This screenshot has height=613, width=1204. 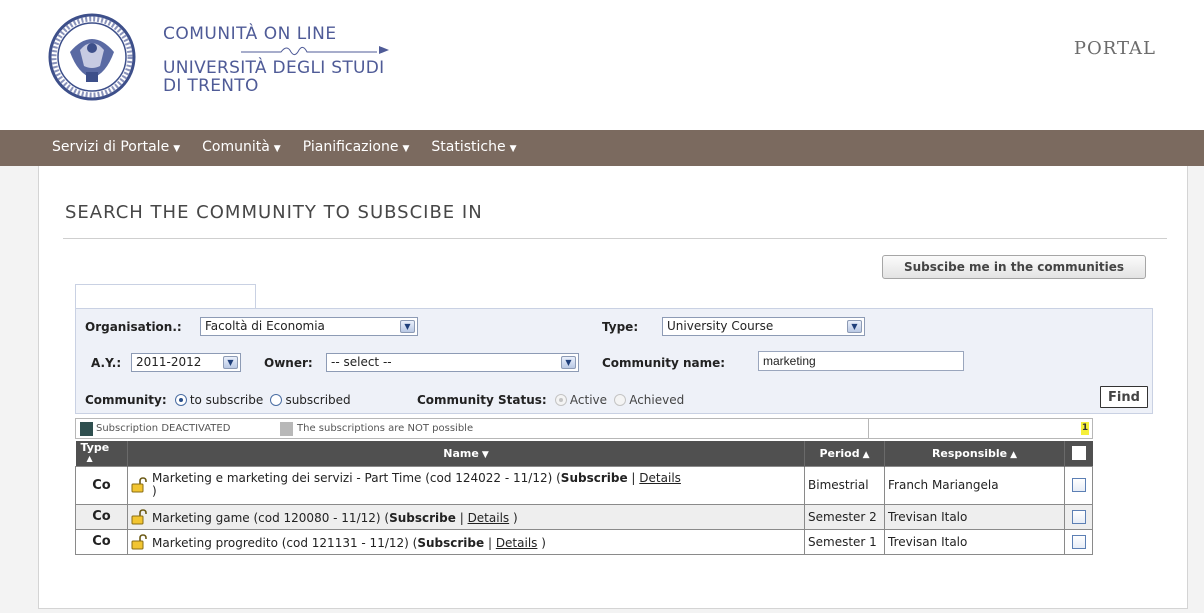 I want to click on portal-link: PORTAL, so click(x=1115, y=48).